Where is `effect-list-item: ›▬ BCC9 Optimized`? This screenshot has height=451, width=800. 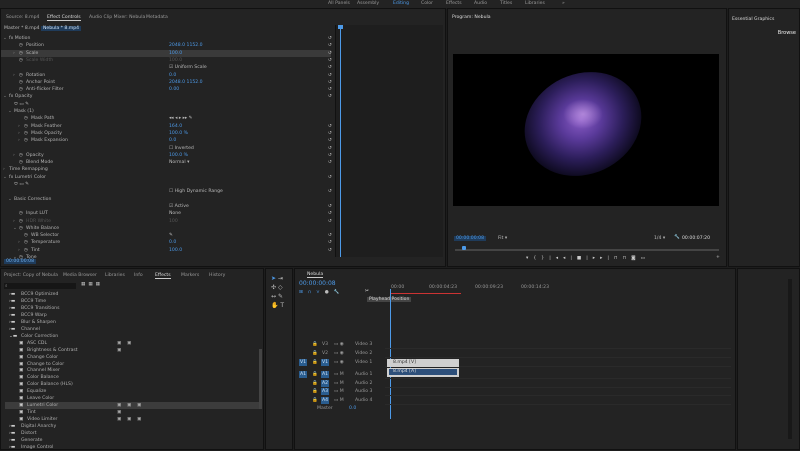 effect-list-item: ›▬ BCC9 Optimized is located at coordinates (132, 294).